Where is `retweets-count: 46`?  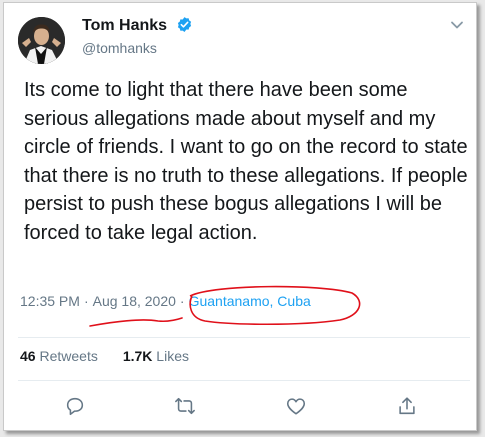 retweets-count: 46 is located at coordinates (28, 356).